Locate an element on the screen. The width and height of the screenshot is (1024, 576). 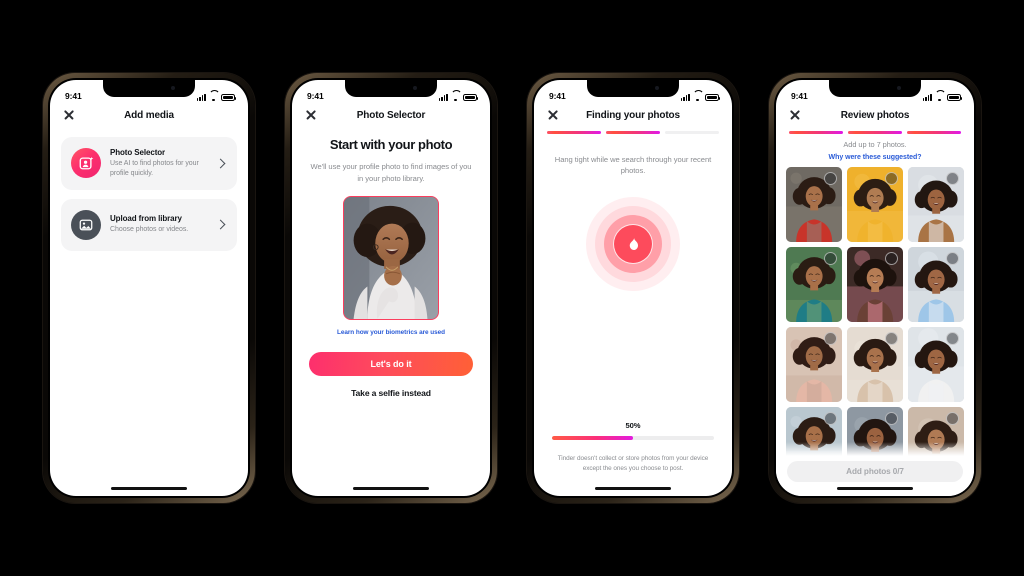
progress-percent: 50% is located at coordinates (633, 425).